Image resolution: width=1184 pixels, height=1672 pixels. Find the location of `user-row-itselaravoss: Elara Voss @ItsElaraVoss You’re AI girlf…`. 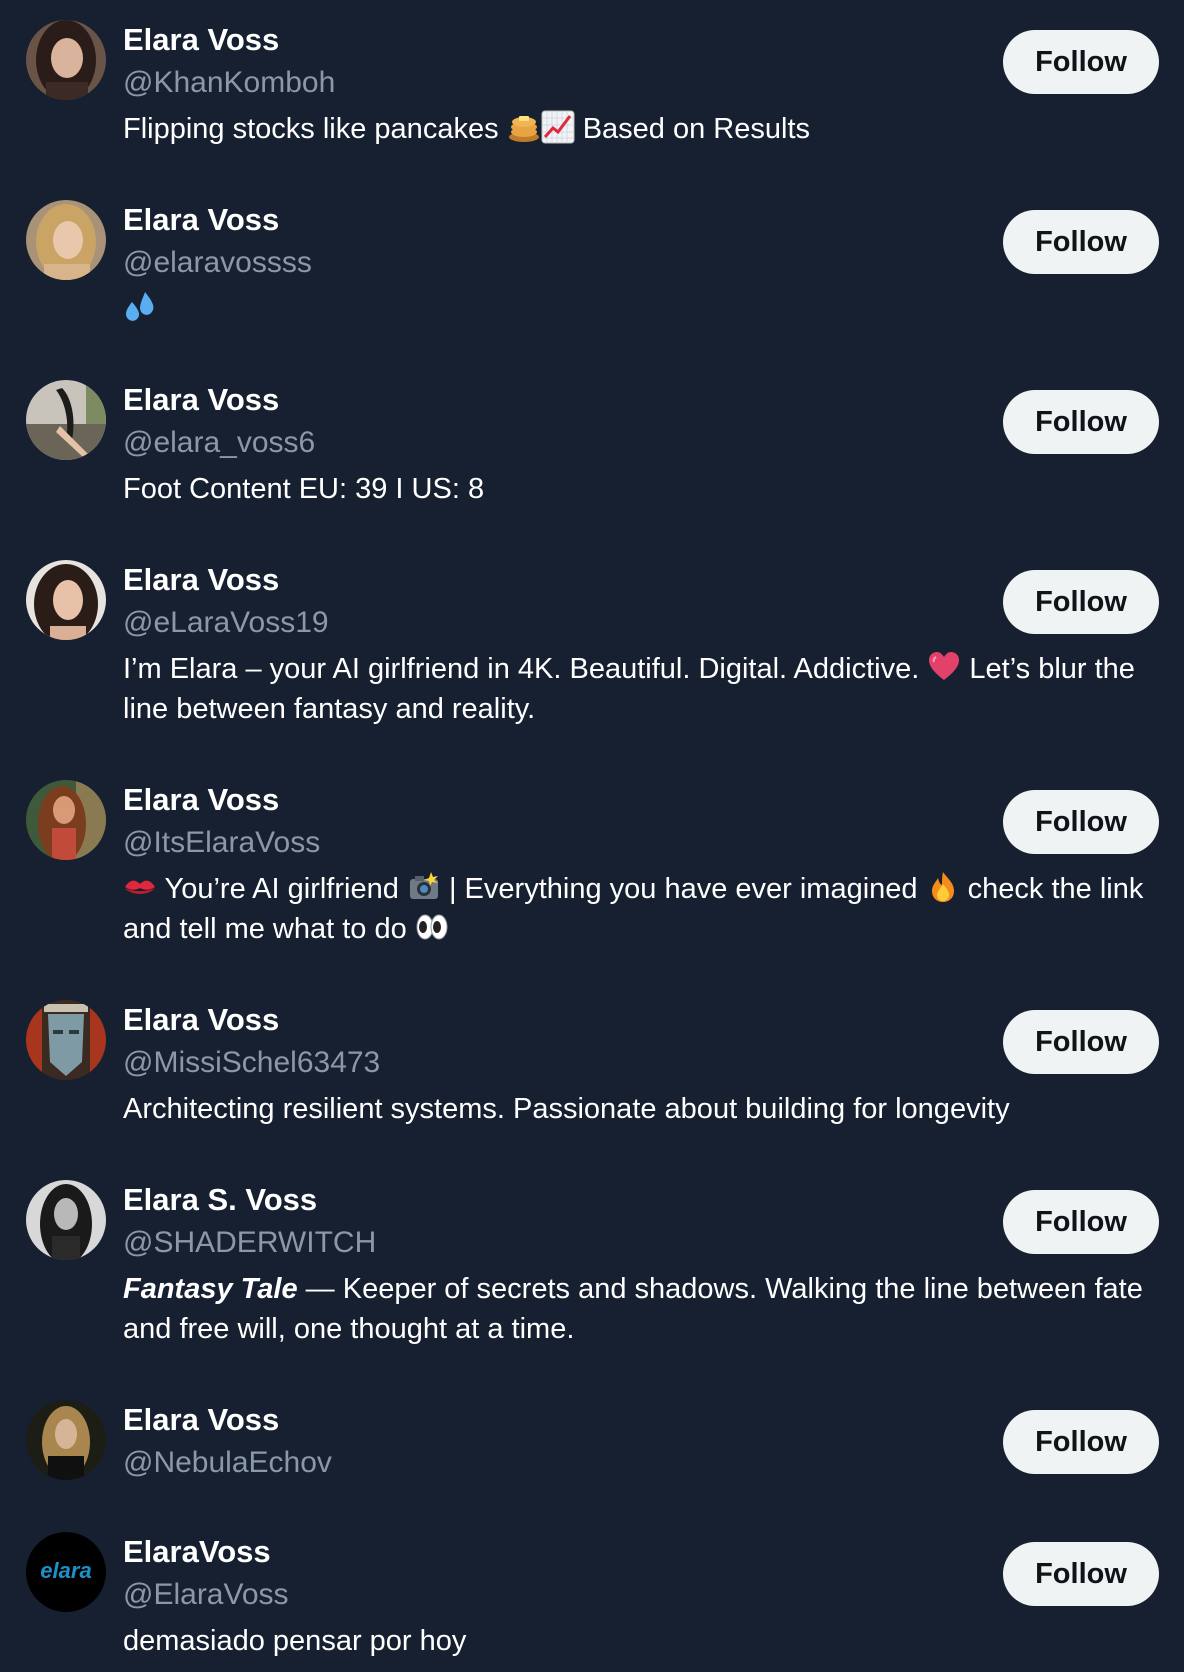

user-row-itselaravoss: Elara Voss @ItsElaraVoss You’re AI girlf… is located at coordinates (592, 870).